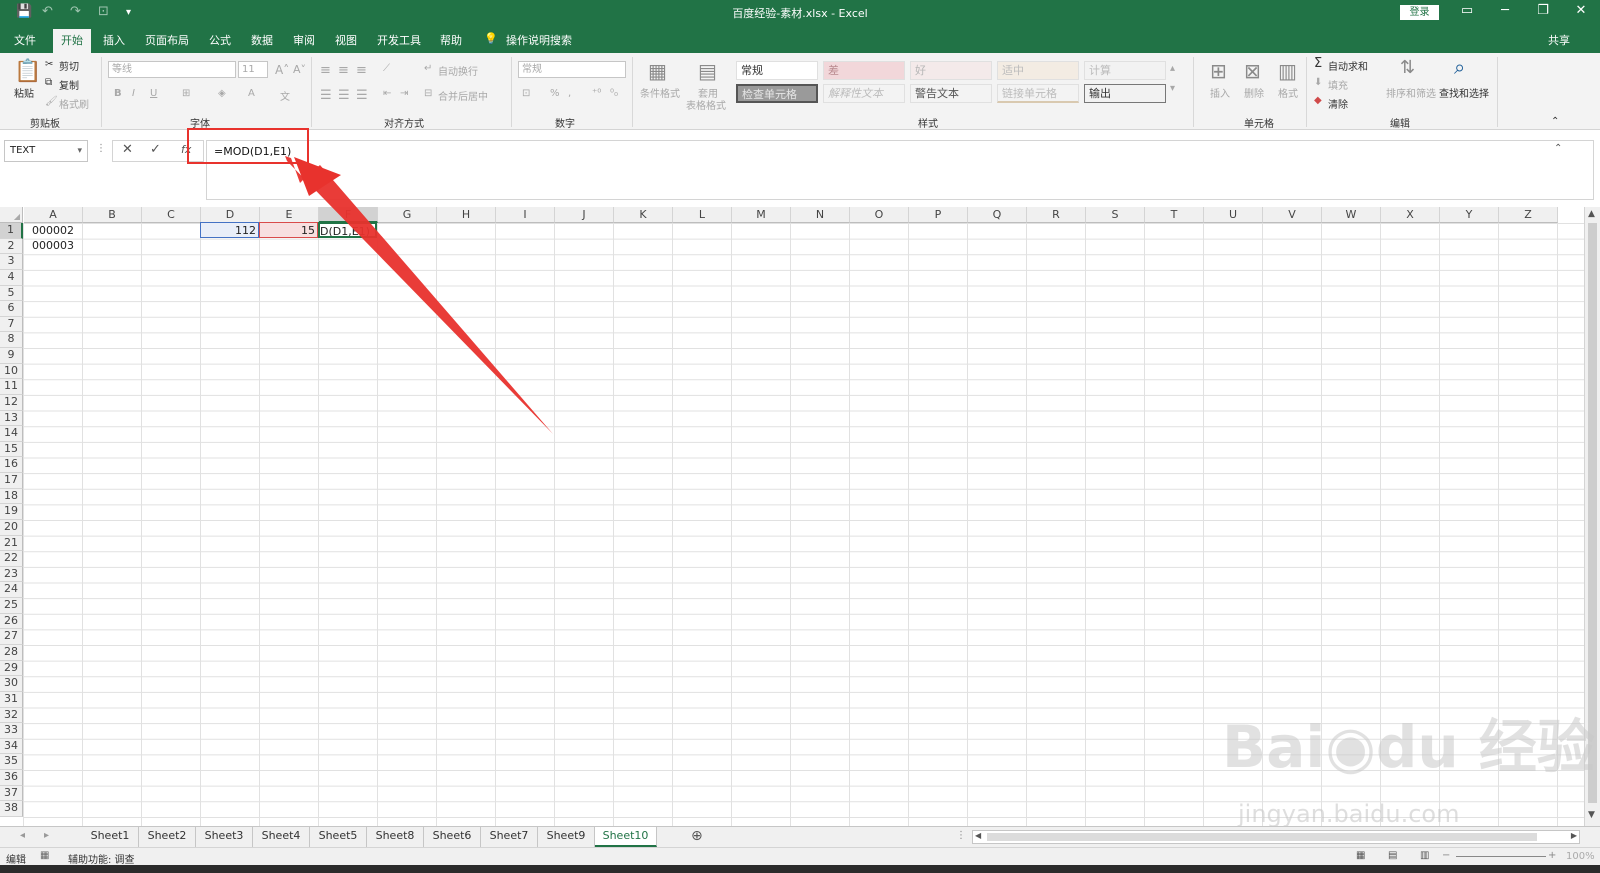 The image size is (1600, 873). I want to click on status-mode: 编辑, so click(16, 860).